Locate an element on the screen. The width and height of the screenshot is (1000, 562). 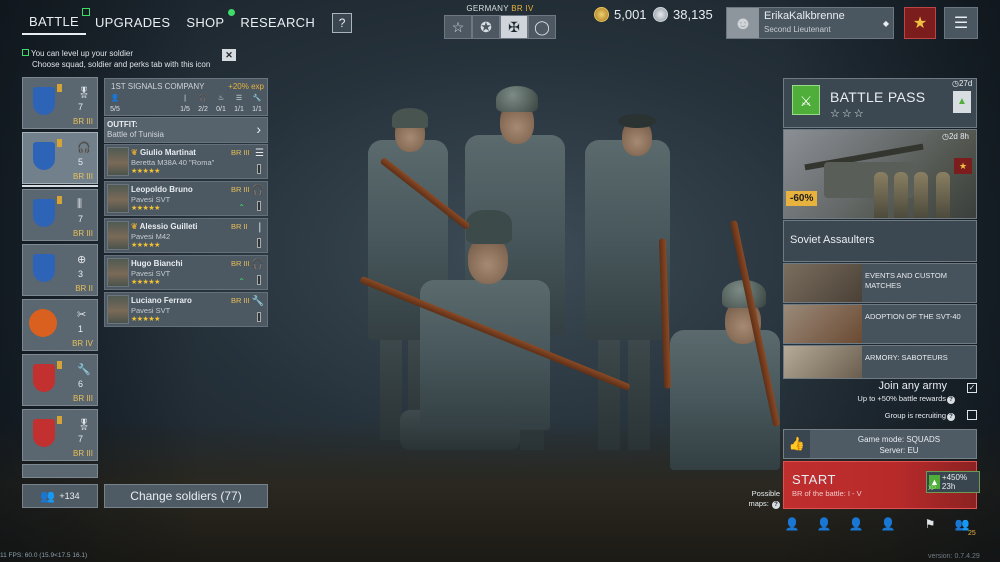
nation-label: GERMANY is located at coordinates (487, 8).